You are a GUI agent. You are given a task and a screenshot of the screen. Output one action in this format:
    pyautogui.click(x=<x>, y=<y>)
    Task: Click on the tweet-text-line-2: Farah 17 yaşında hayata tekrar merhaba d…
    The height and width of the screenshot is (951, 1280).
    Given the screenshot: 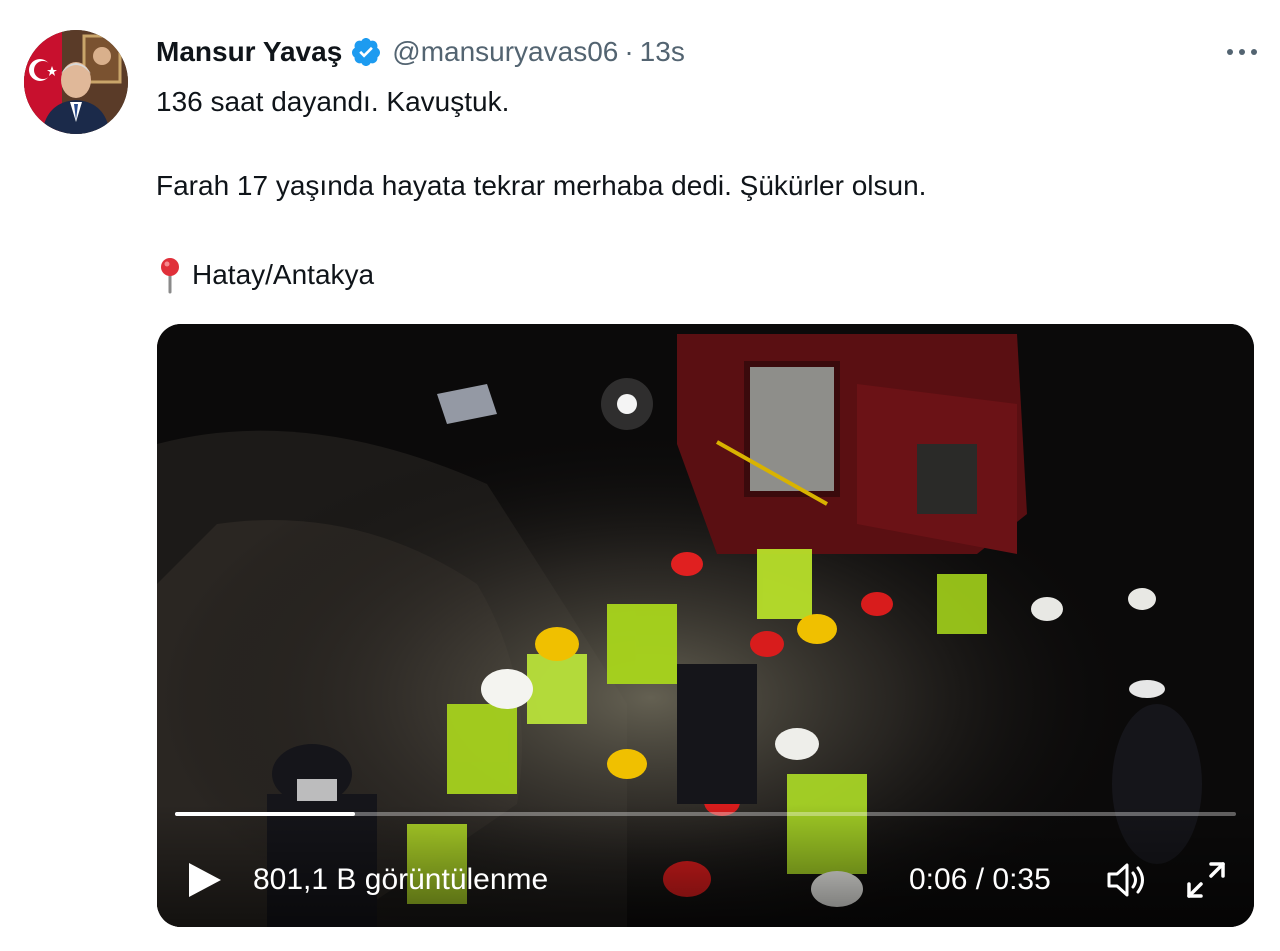 What is the action you would take?
    pyautogui.click(x=541, y=185)
    